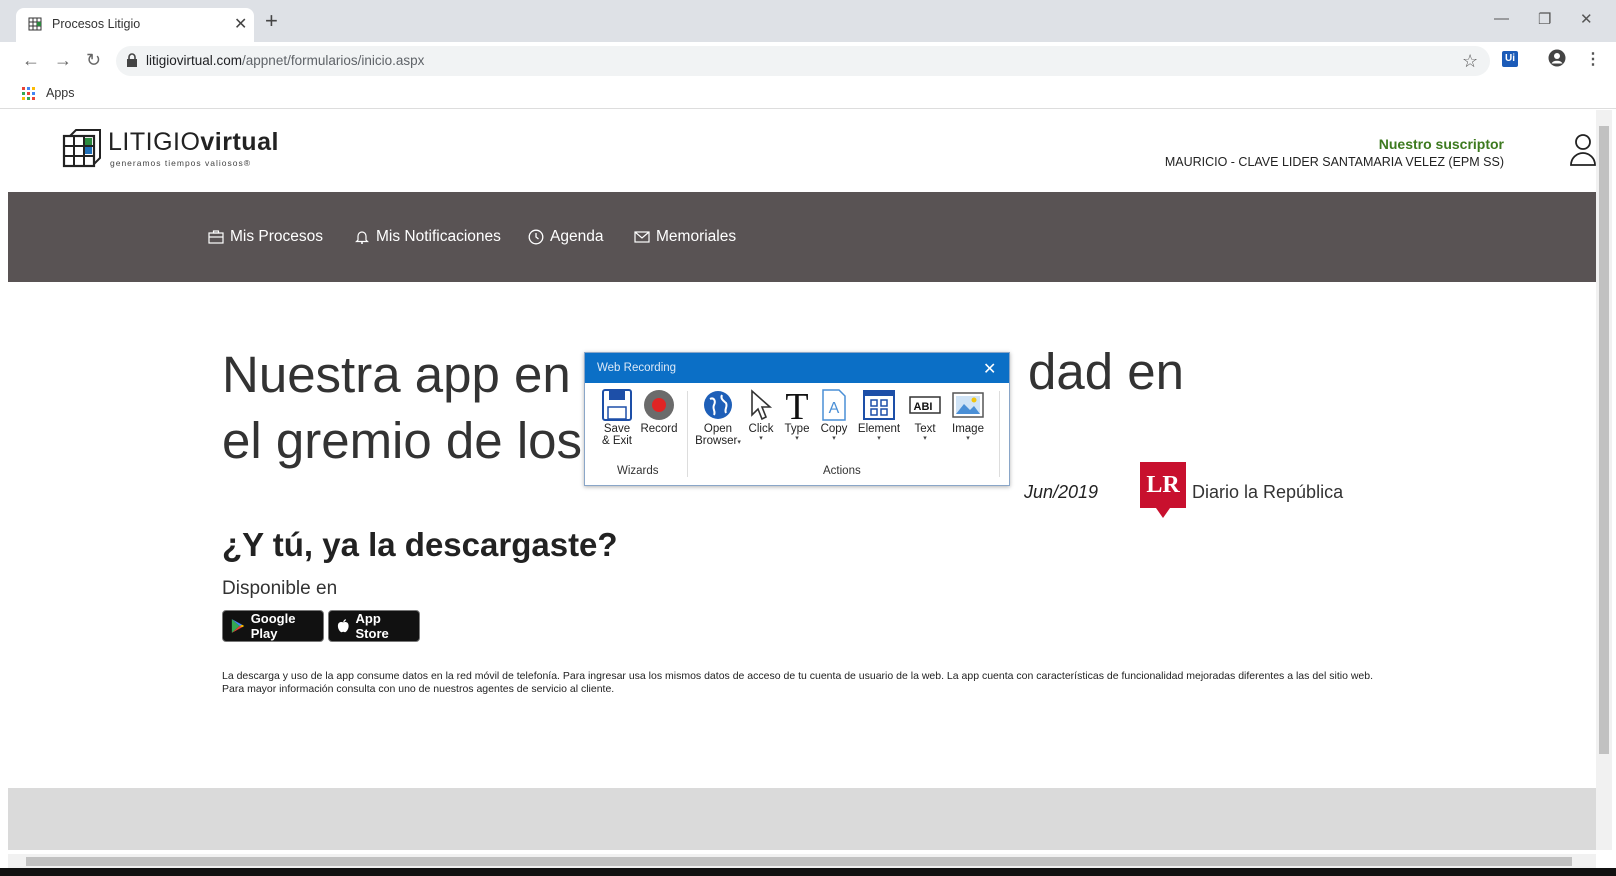  I want to click on logo-tagline: generamos tiempos valiosos®, so click(180, 163).